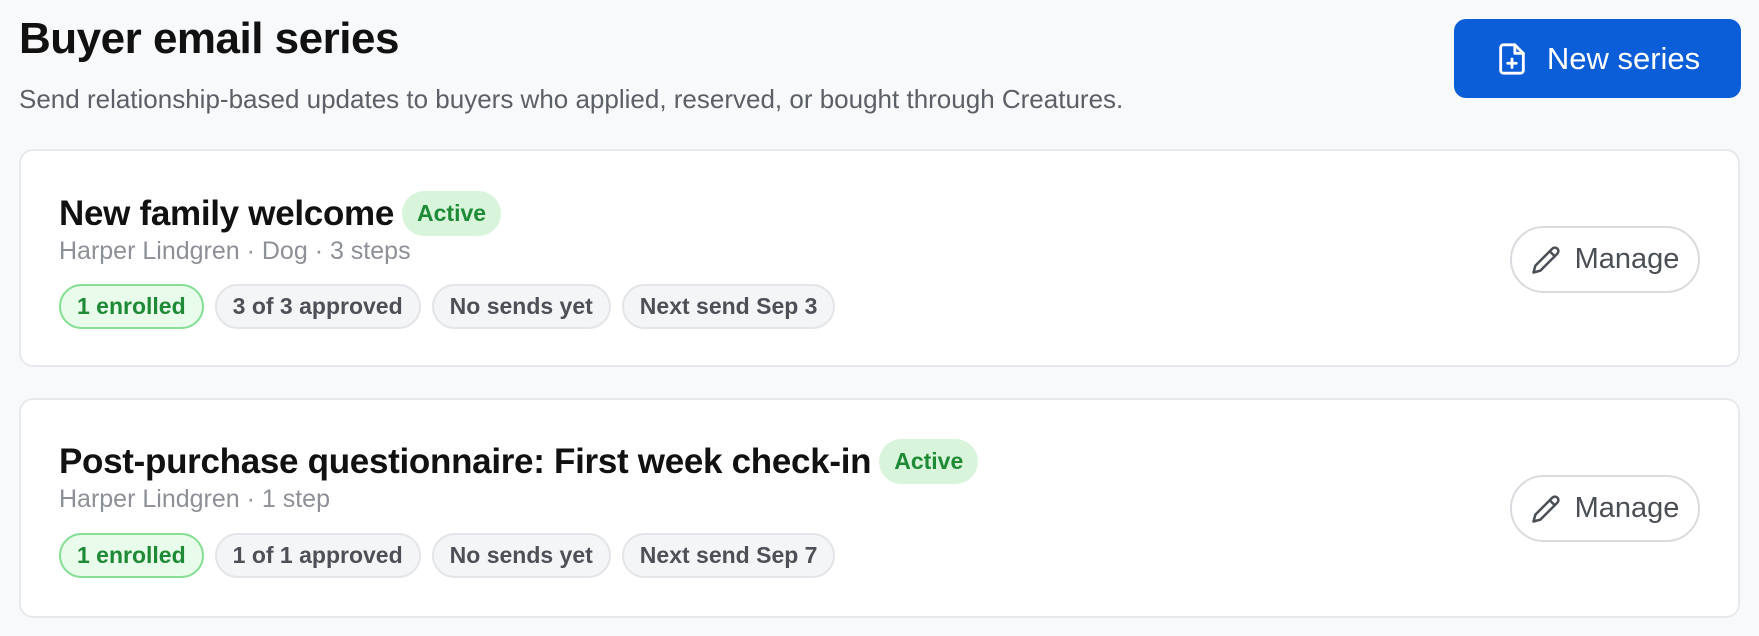 This screenshot has width=1759, height=636. I want to click on series-meta: Harper Lindgren · 1 step, so click(194, 499).